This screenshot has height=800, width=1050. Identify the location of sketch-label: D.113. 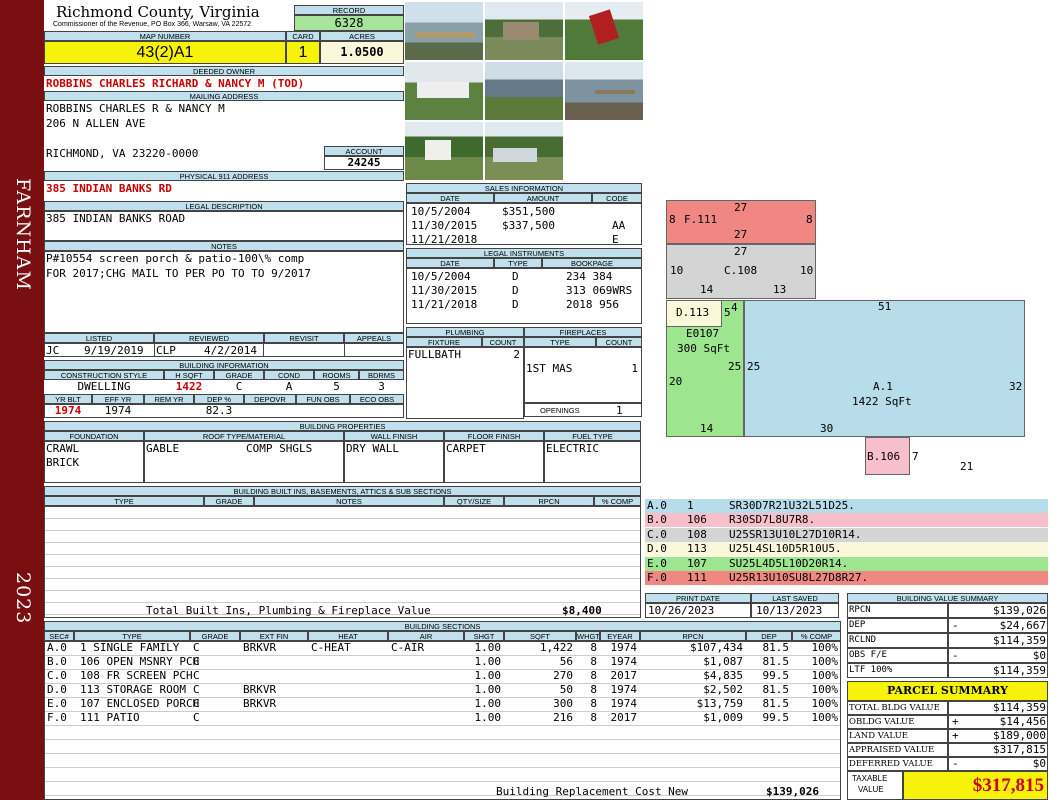
(693, 312).